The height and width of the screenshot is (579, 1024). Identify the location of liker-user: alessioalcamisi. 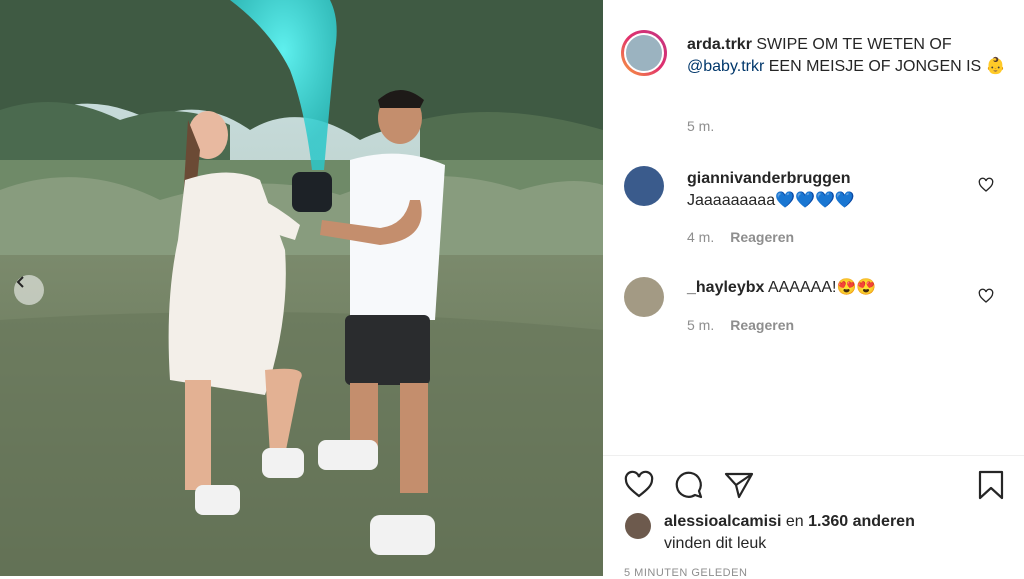
(722, 521).